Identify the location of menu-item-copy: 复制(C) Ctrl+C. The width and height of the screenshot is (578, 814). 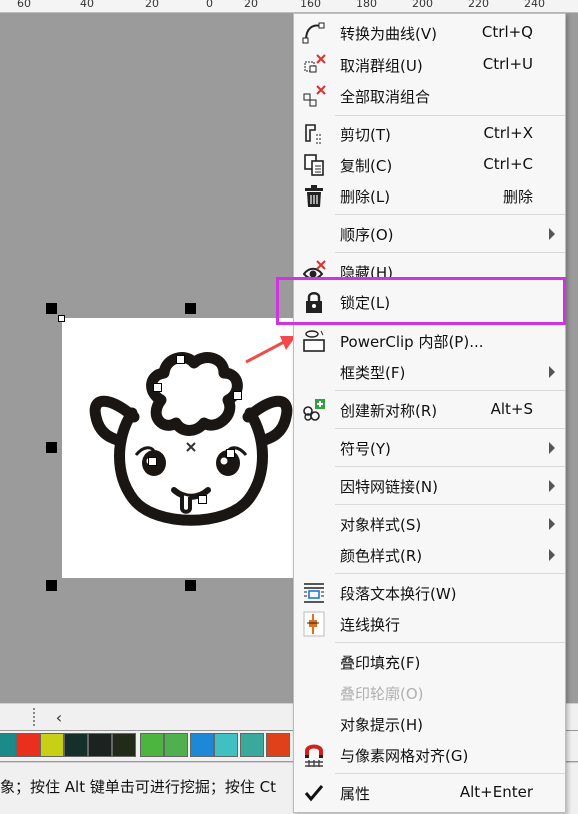
(430, 165).